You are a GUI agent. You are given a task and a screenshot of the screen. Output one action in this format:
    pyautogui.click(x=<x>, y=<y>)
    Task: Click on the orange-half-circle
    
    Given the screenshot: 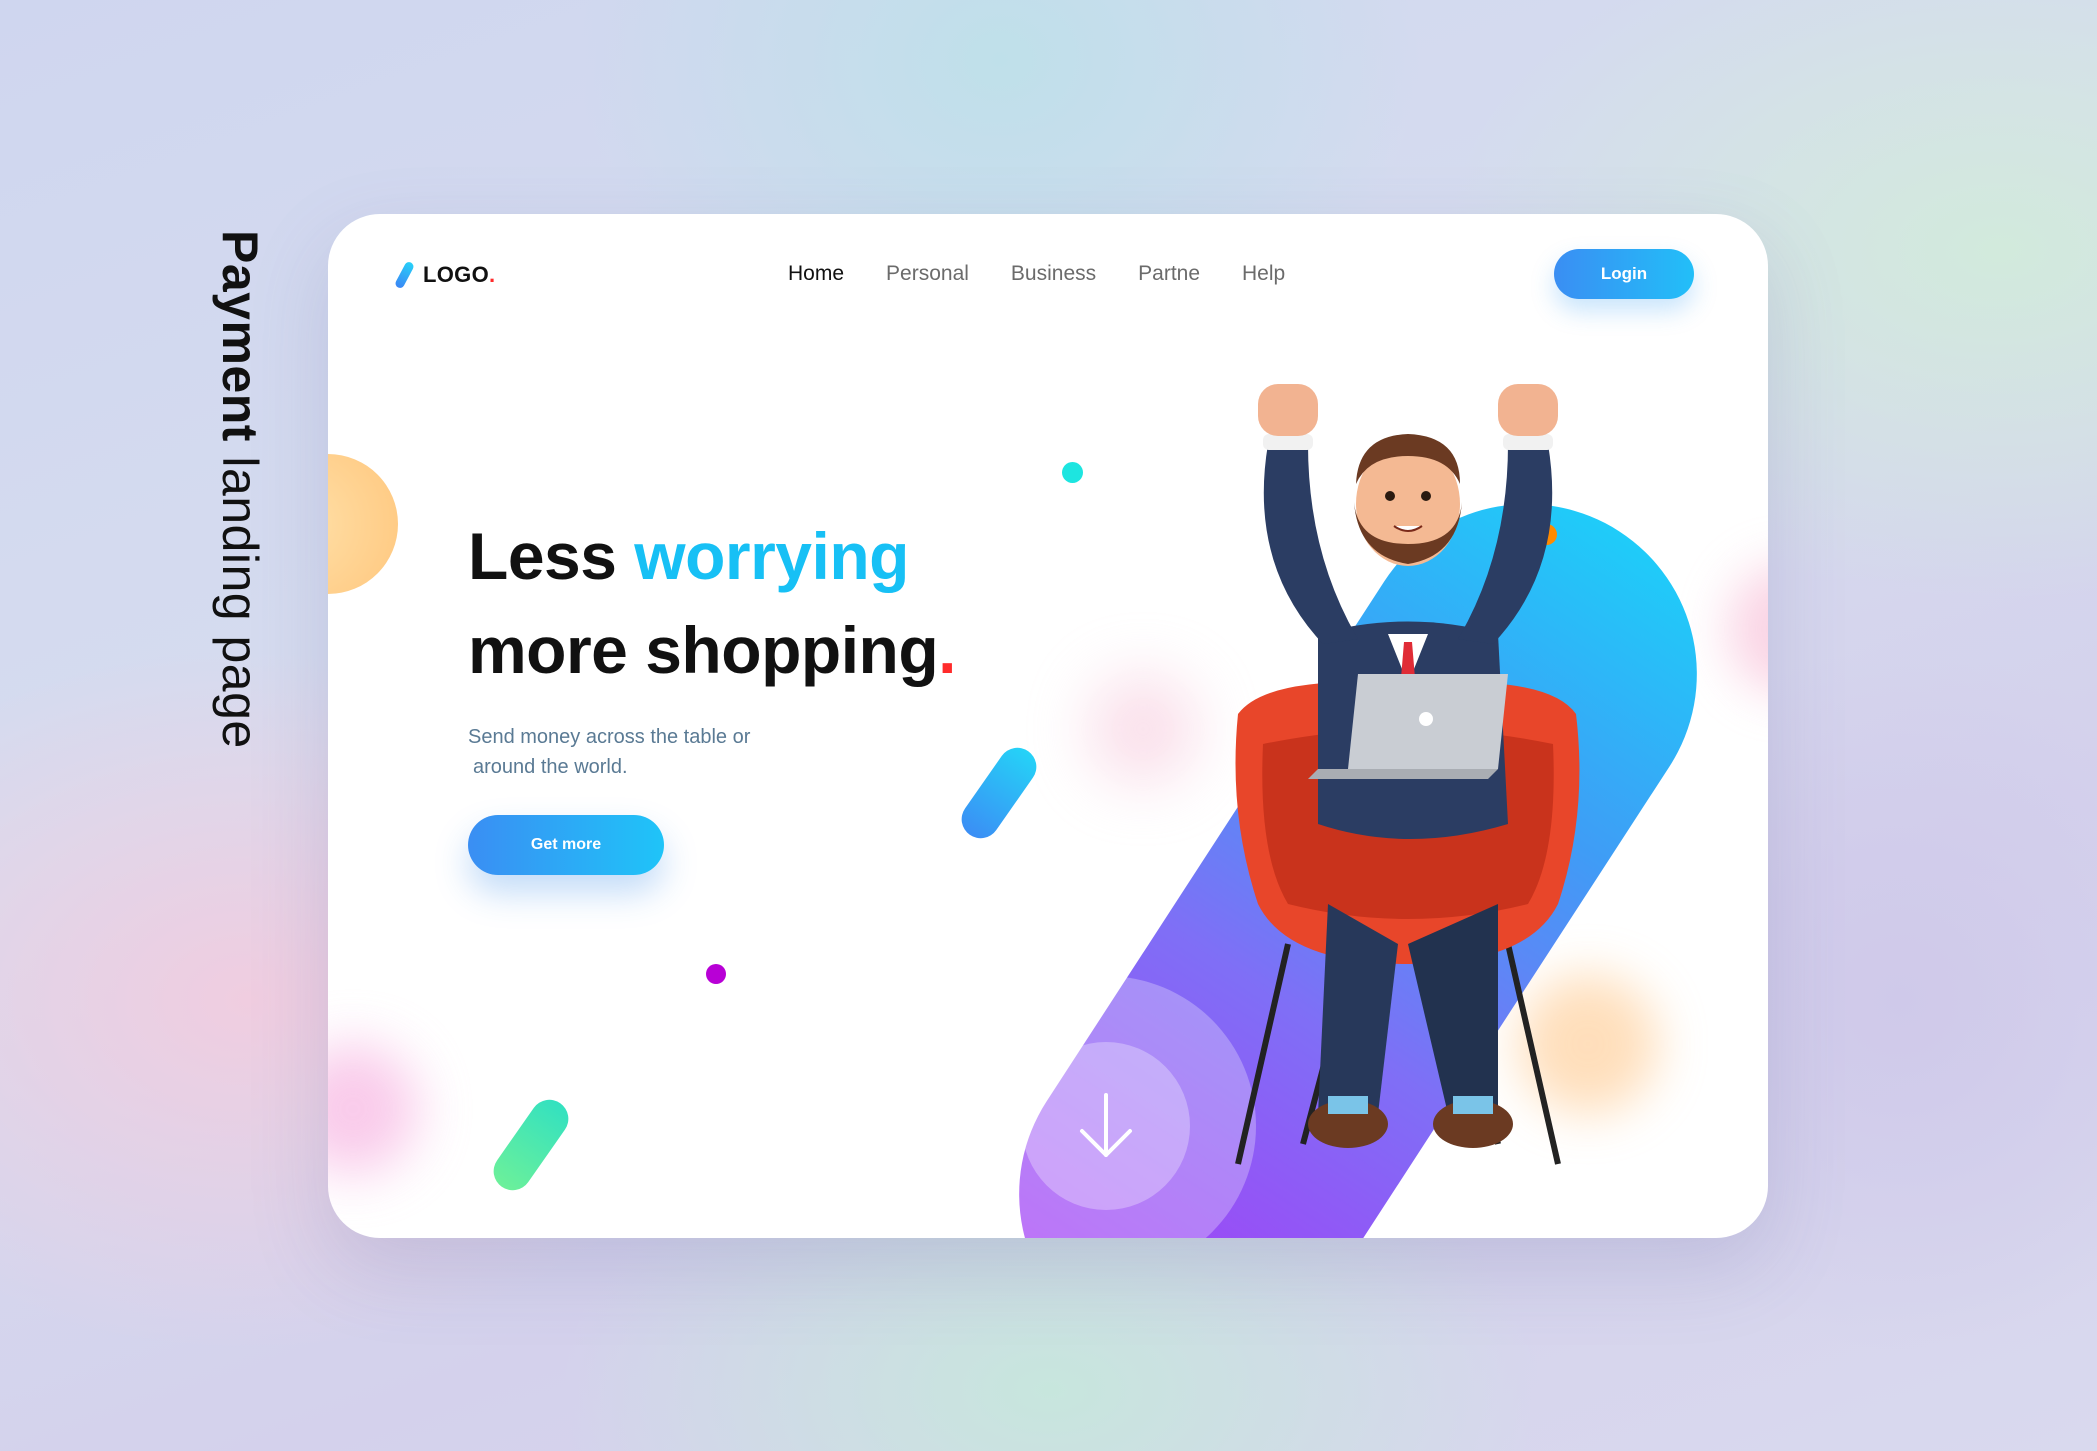 What is the action you would take?
    pyautogui.click(x=363, y=524)
    